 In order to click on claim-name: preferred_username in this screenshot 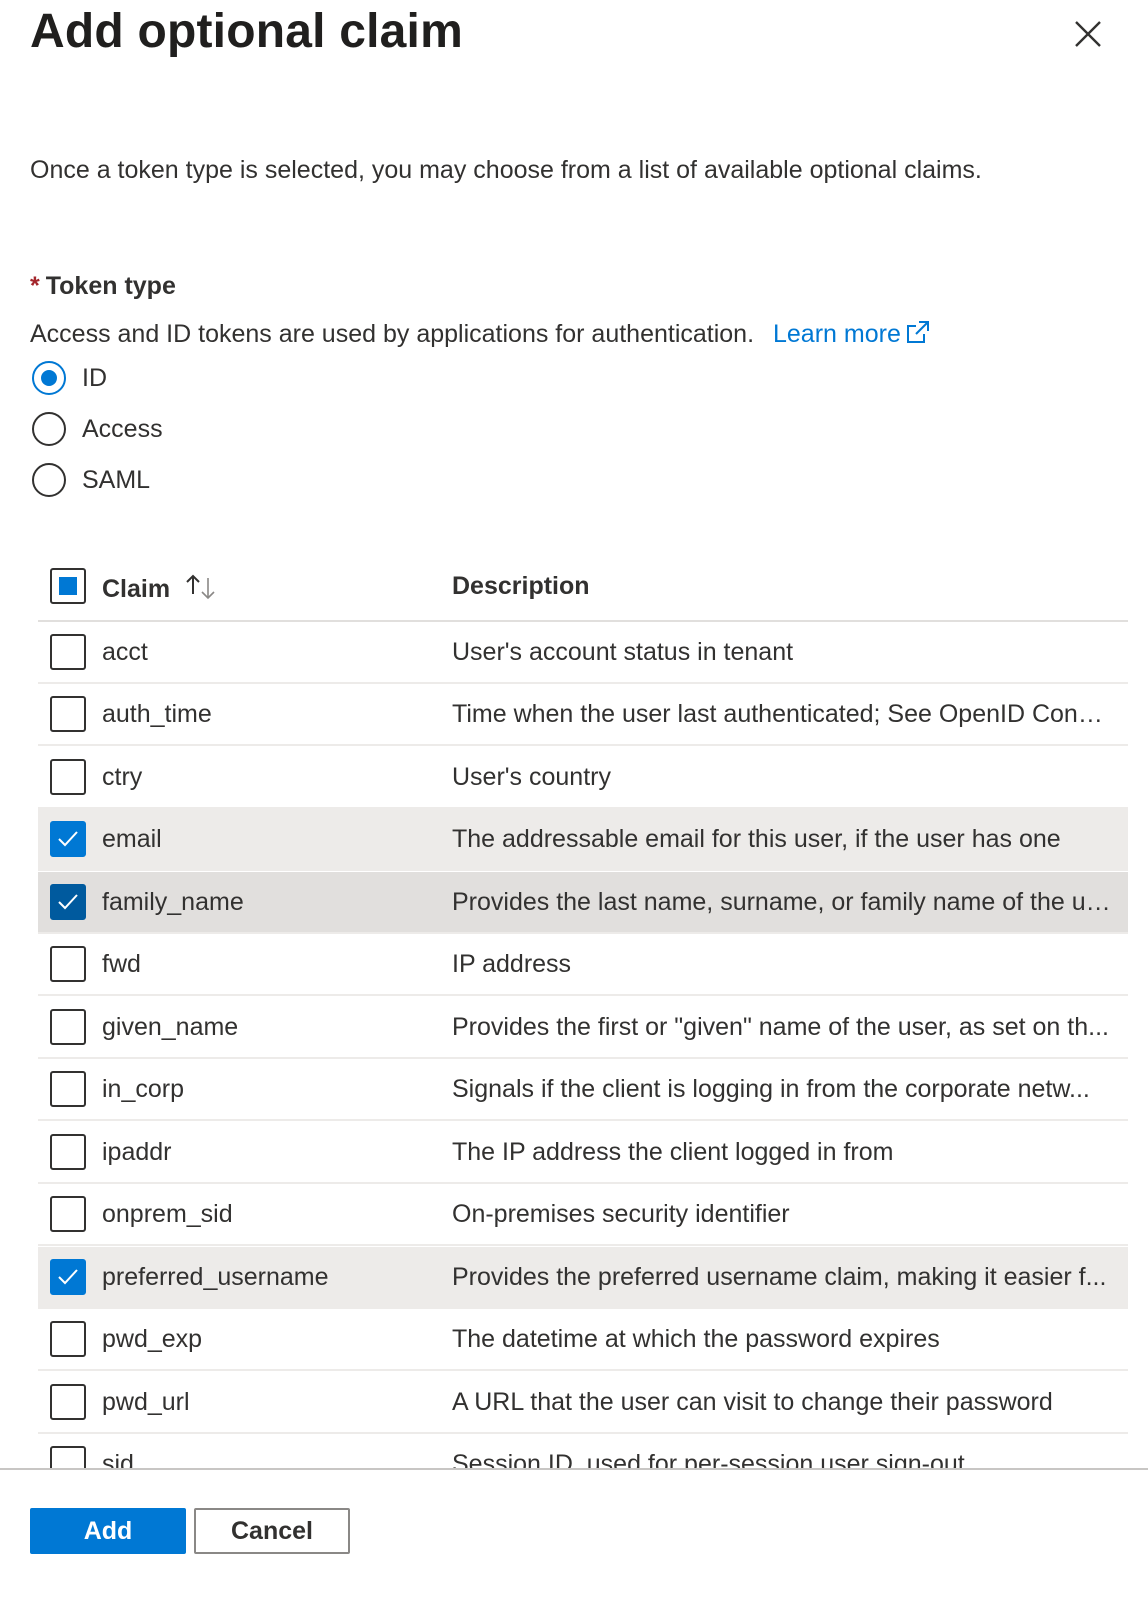, I will do `click(215, 1277)`.